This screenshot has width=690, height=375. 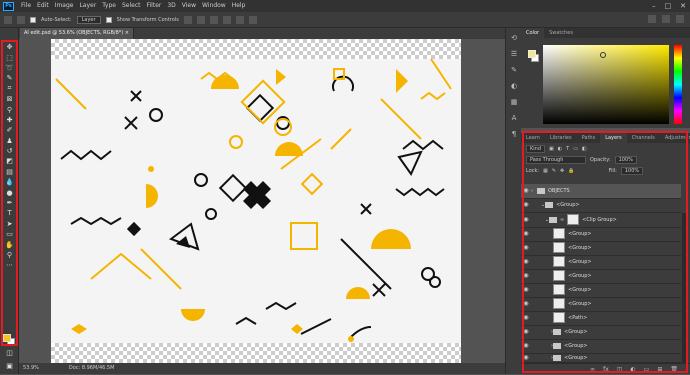 I want to click on tab-swatches: Swatches, so click(x=561, y=33).